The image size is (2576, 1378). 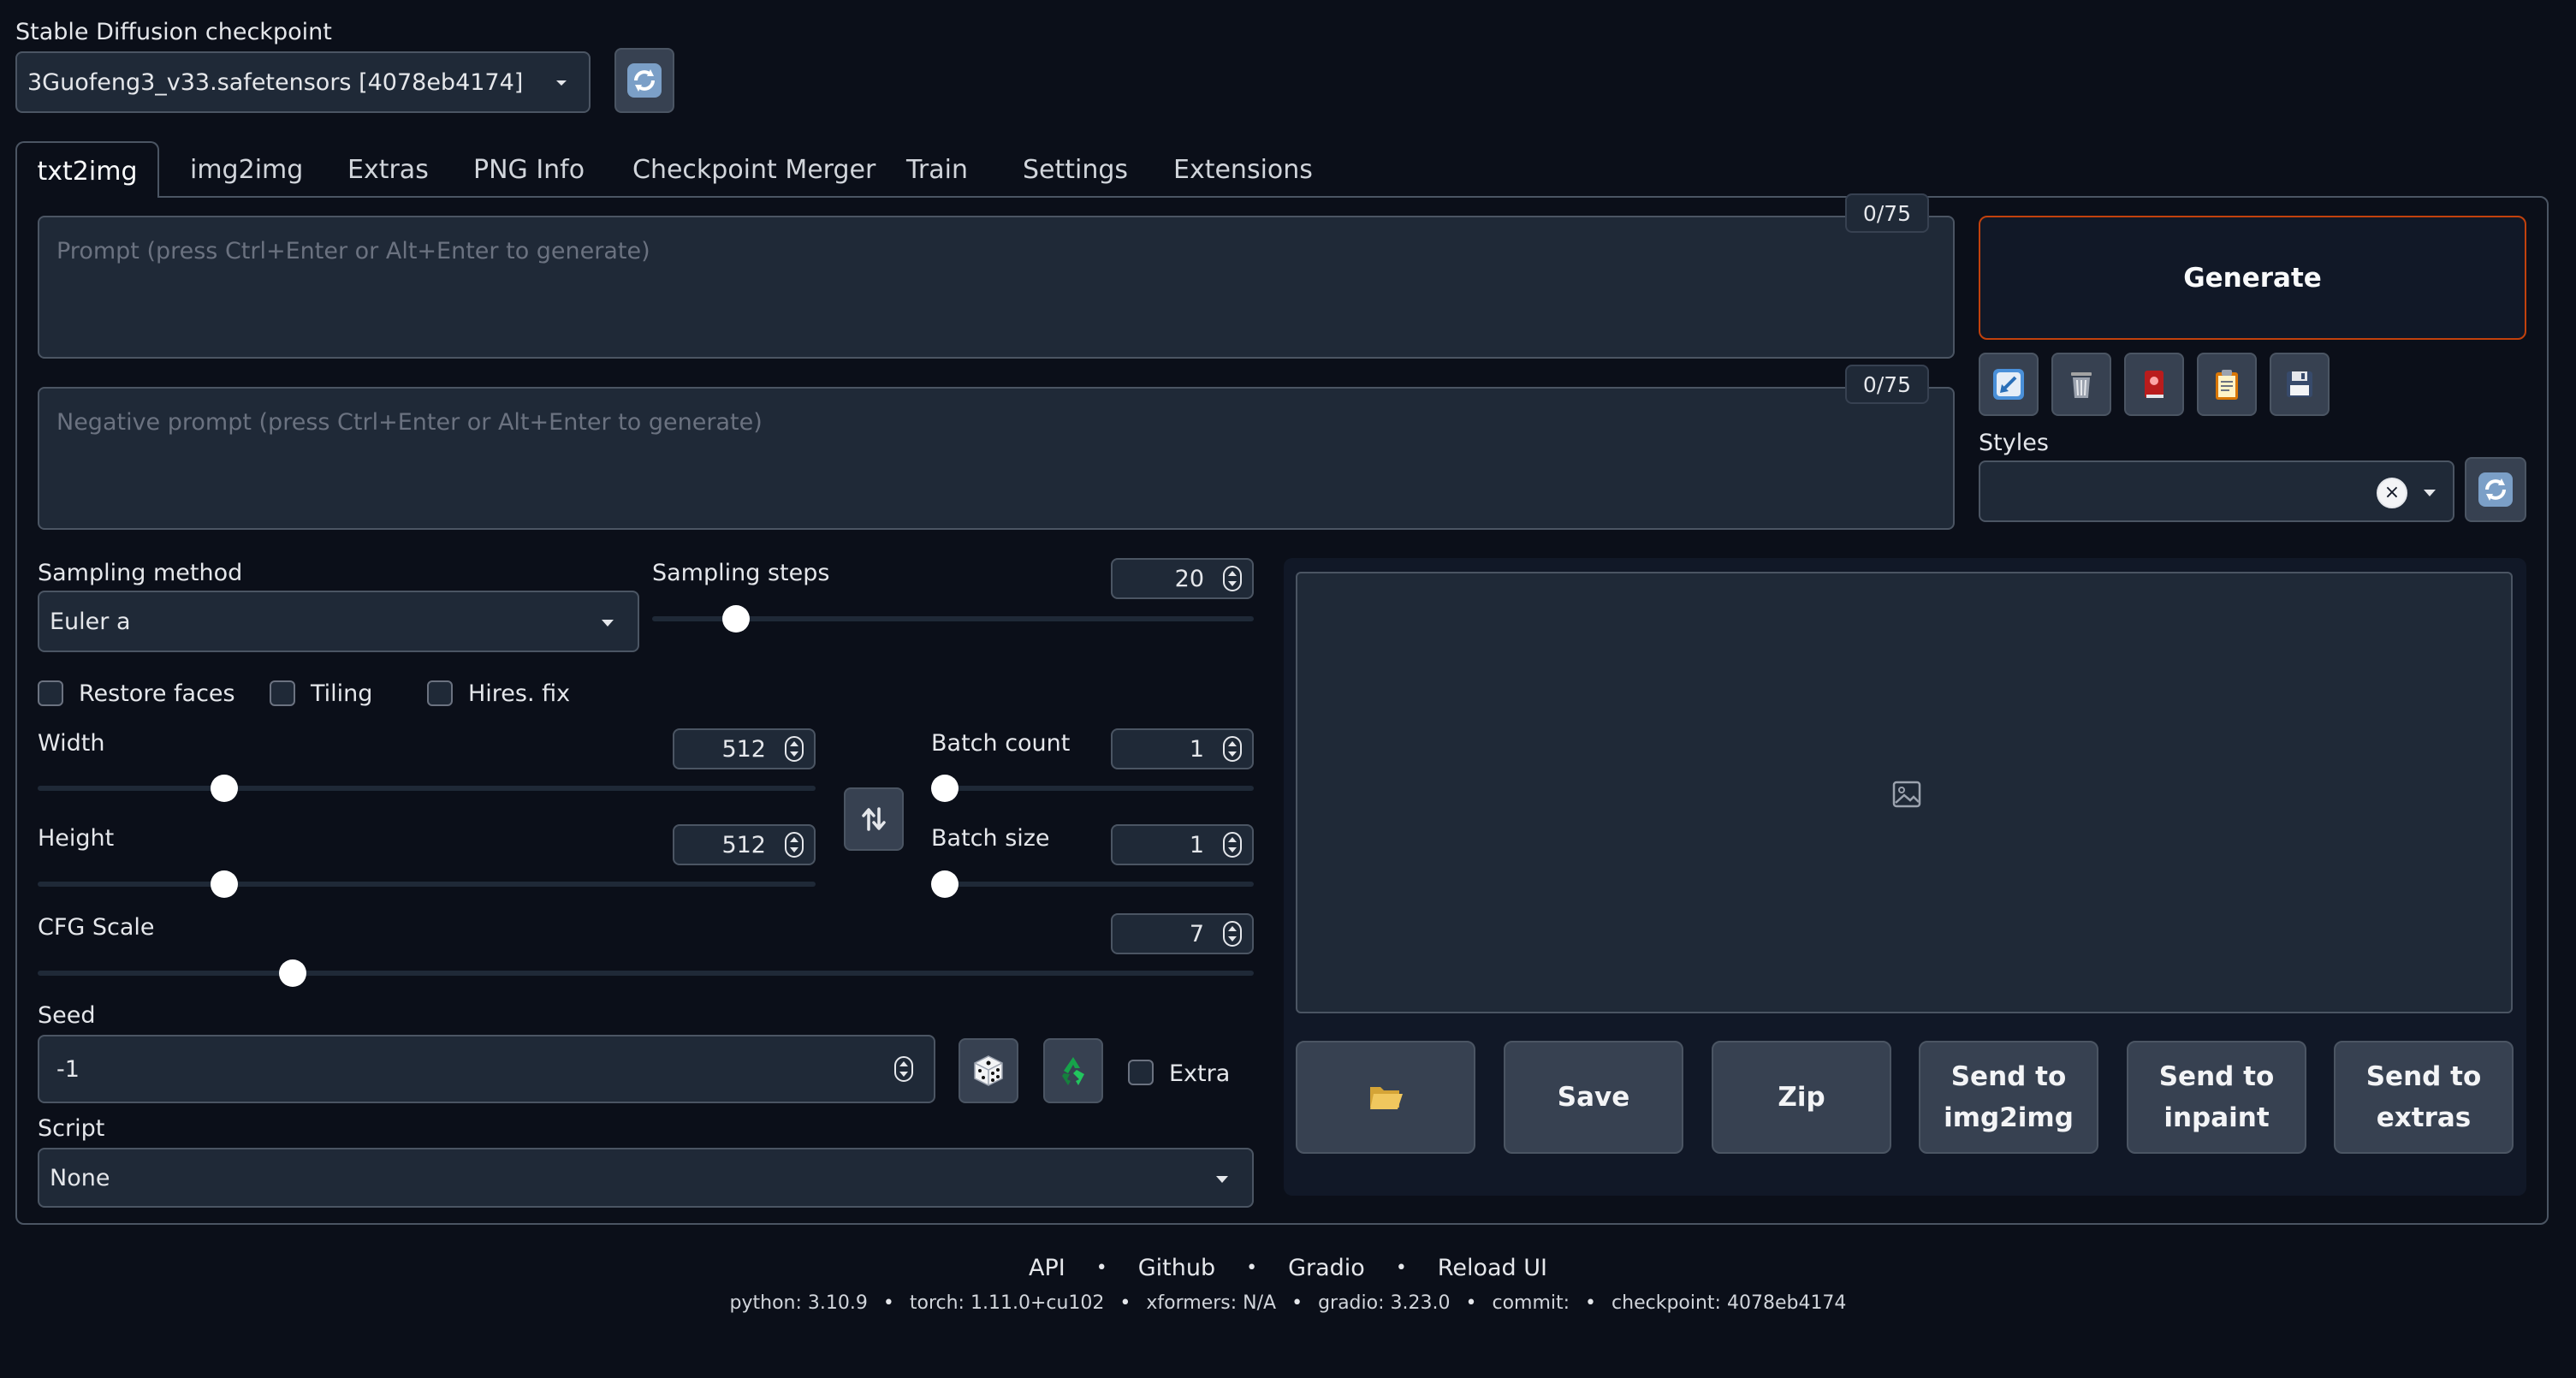 What do you see at coordinates (71, 1128) in the screenshot?
I see `script-label: Script` at bounding box center [71, 1128].